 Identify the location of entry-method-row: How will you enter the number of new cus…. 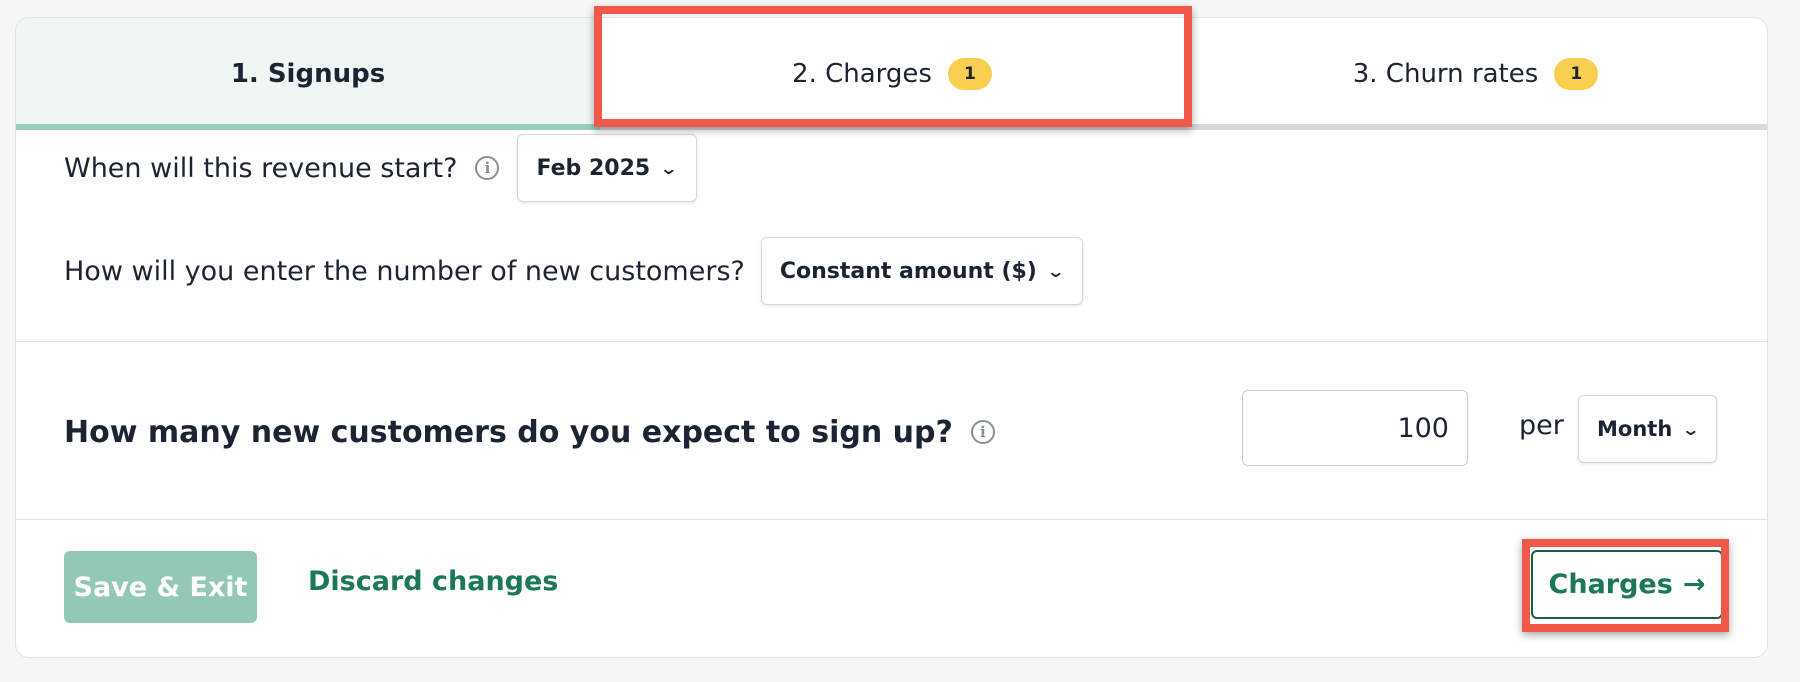
(574, 271).